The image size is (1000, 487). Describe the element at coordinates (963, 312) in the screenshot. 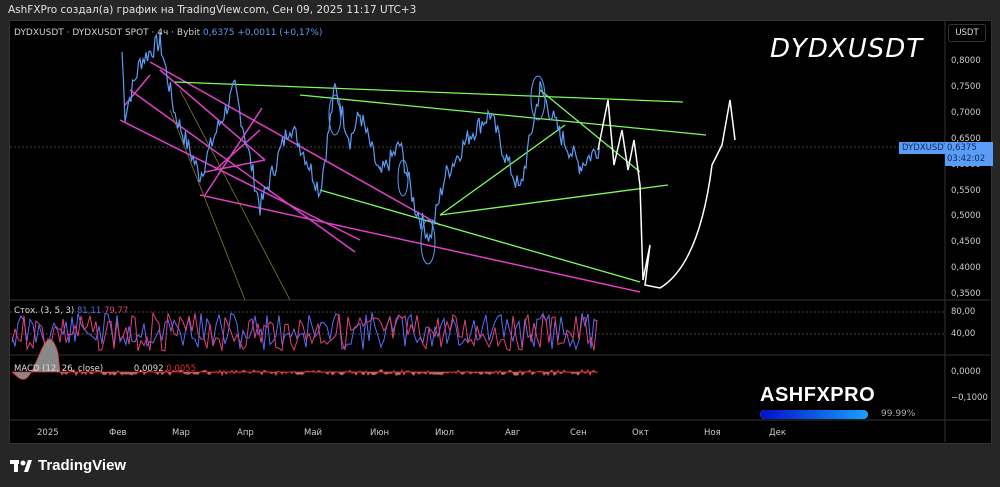

I see `stoch-axis-80: 80,00` at that location.